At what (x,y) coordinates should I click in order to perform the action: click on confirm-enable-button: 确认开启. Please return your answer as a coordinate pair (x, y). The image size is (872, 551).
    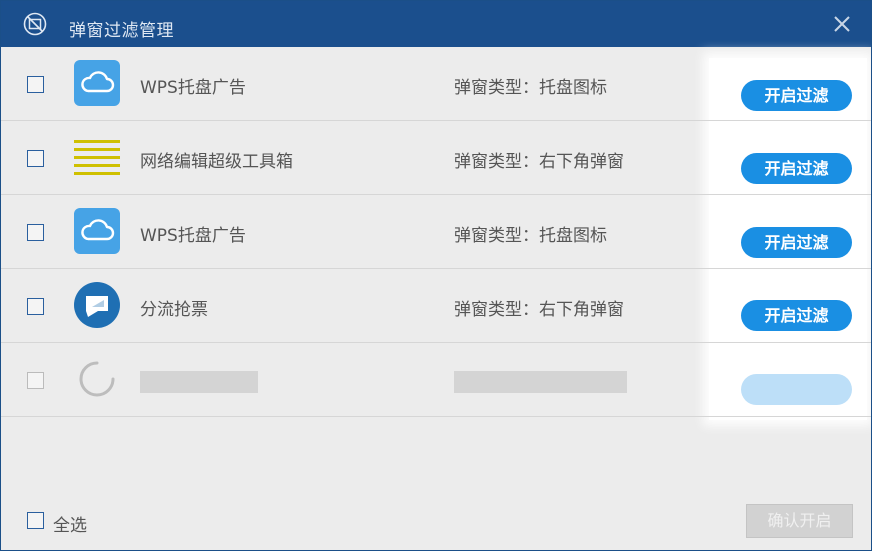
    Looking at the image, I should click on (799, 521).